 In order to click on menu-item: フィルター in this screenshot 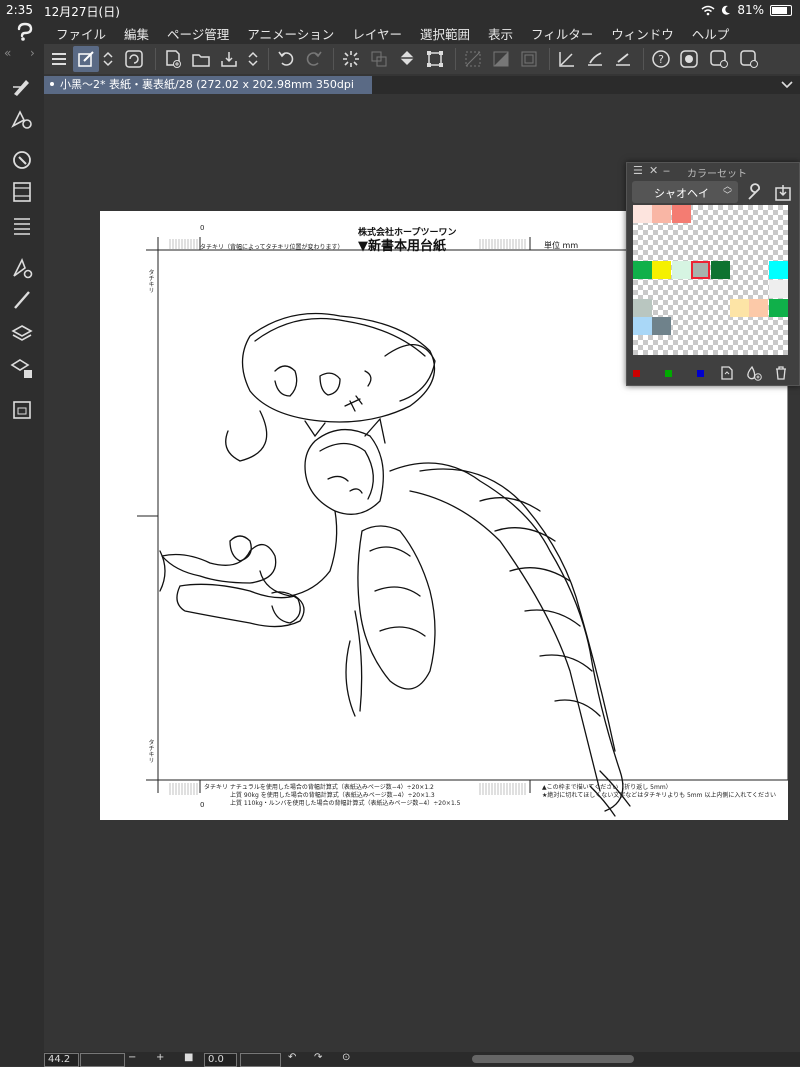, I will do `click(562, 33)`.